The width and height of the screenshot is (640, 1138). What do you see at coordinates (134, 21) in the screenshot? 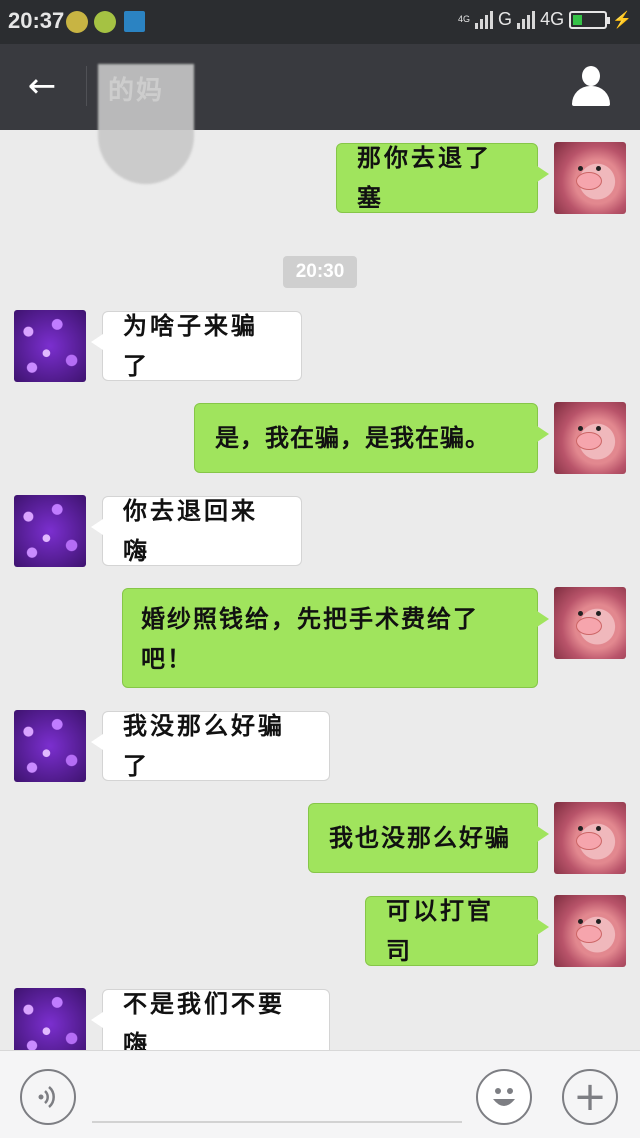
I see `screenshot-icon` at bounding box center [134, 21].